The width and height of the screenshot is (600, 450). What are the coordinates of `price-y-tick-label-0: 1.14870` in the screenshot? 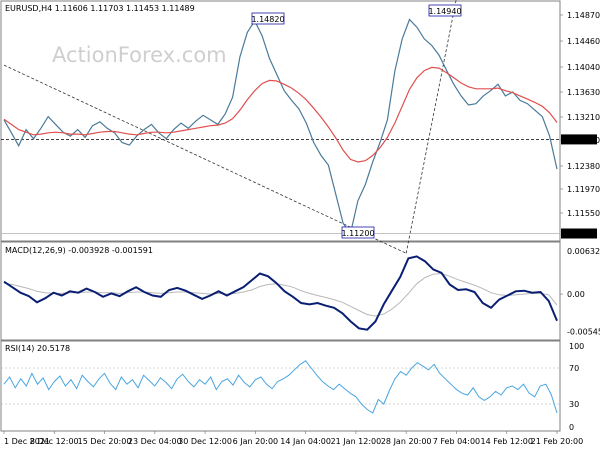 It's located at (583, 15).